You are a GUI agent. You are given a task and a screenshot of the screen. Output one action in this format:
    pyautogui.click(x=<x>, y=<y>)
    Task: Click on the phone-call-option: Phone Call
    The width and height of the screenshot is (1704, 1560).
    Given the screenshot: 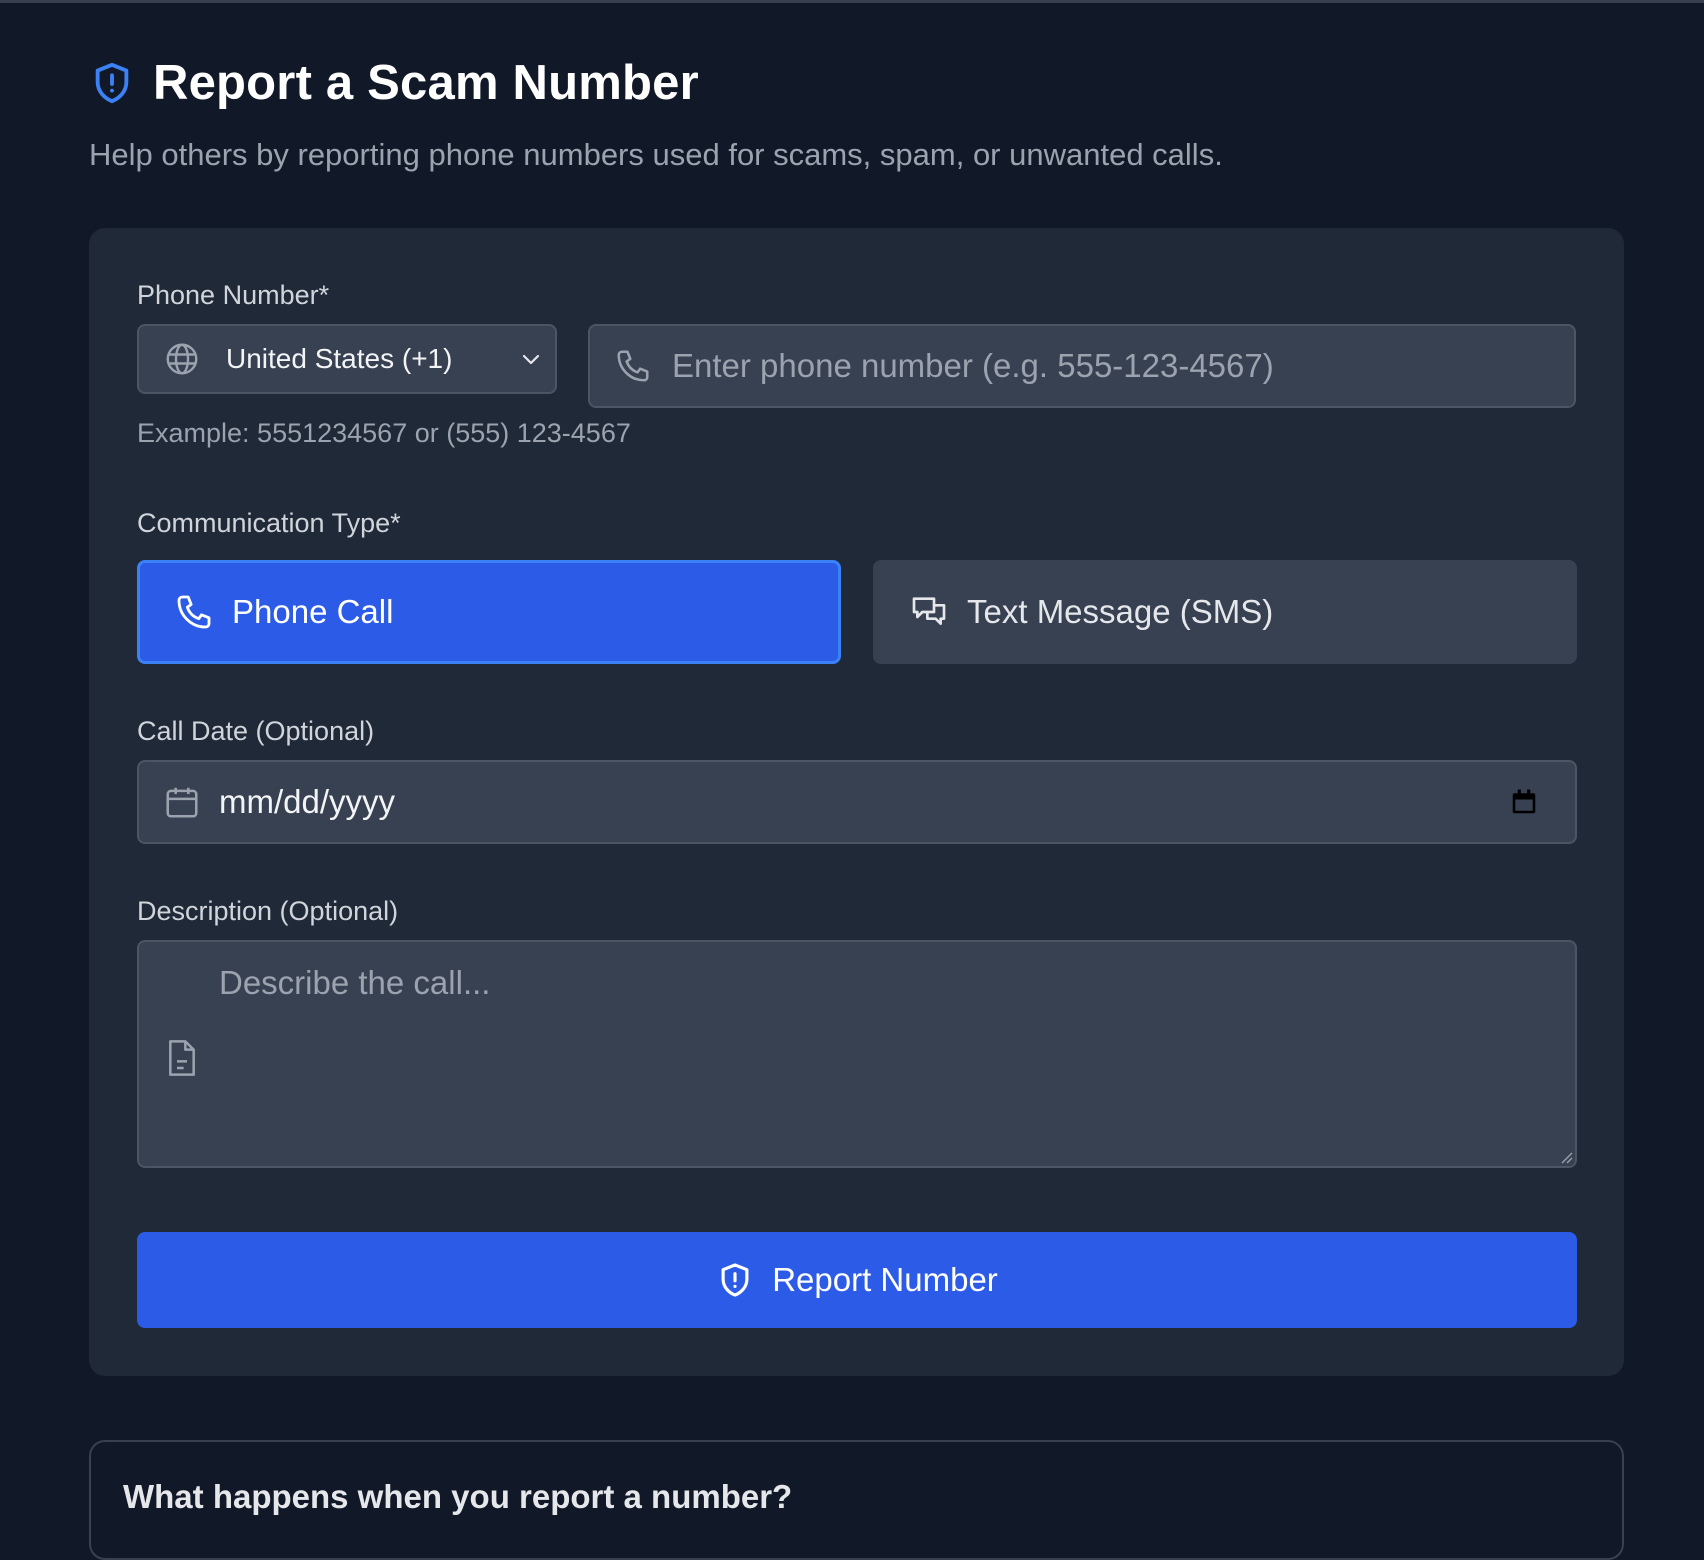 What is the action you would take?
    pyautogui.click(x=489, y=612)
    